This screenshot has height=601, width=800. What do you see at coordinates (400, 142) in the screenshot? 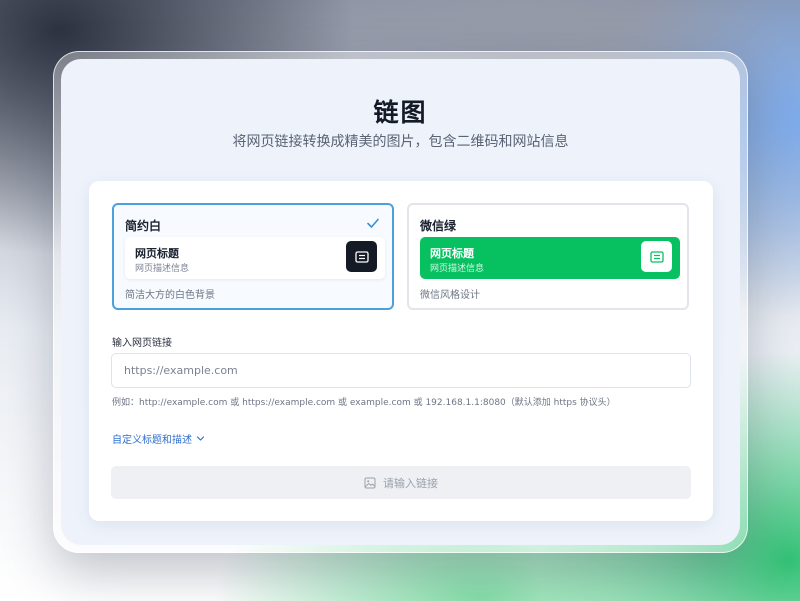
I see `page-subtitle: 将网页链接转换成精美的图片，包含二维码和网站信息` at bounding box center [400, 142].